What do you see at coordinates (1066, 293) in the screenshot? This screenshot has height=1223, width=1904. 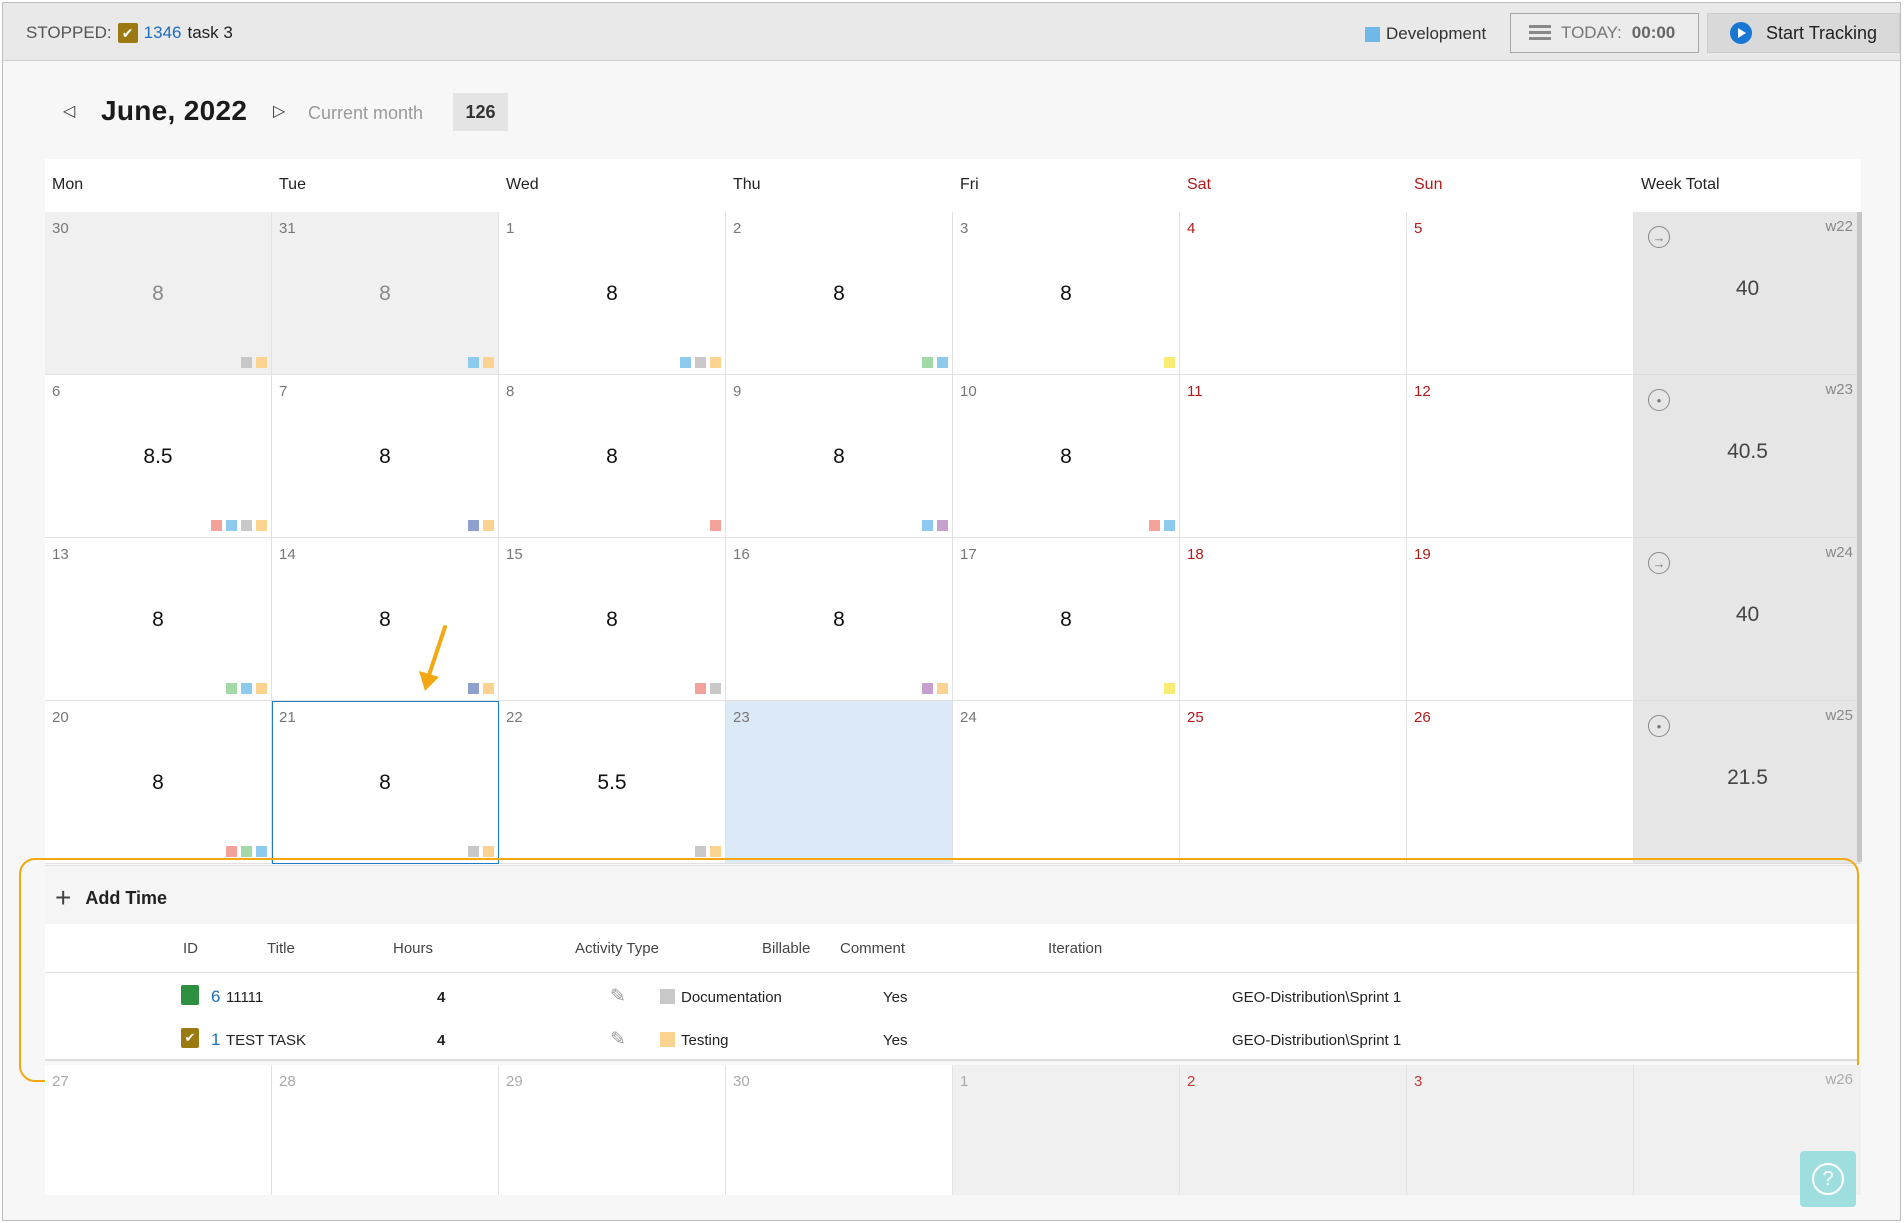 I see `day-cell: 38` at bounding box center [1066, 293].